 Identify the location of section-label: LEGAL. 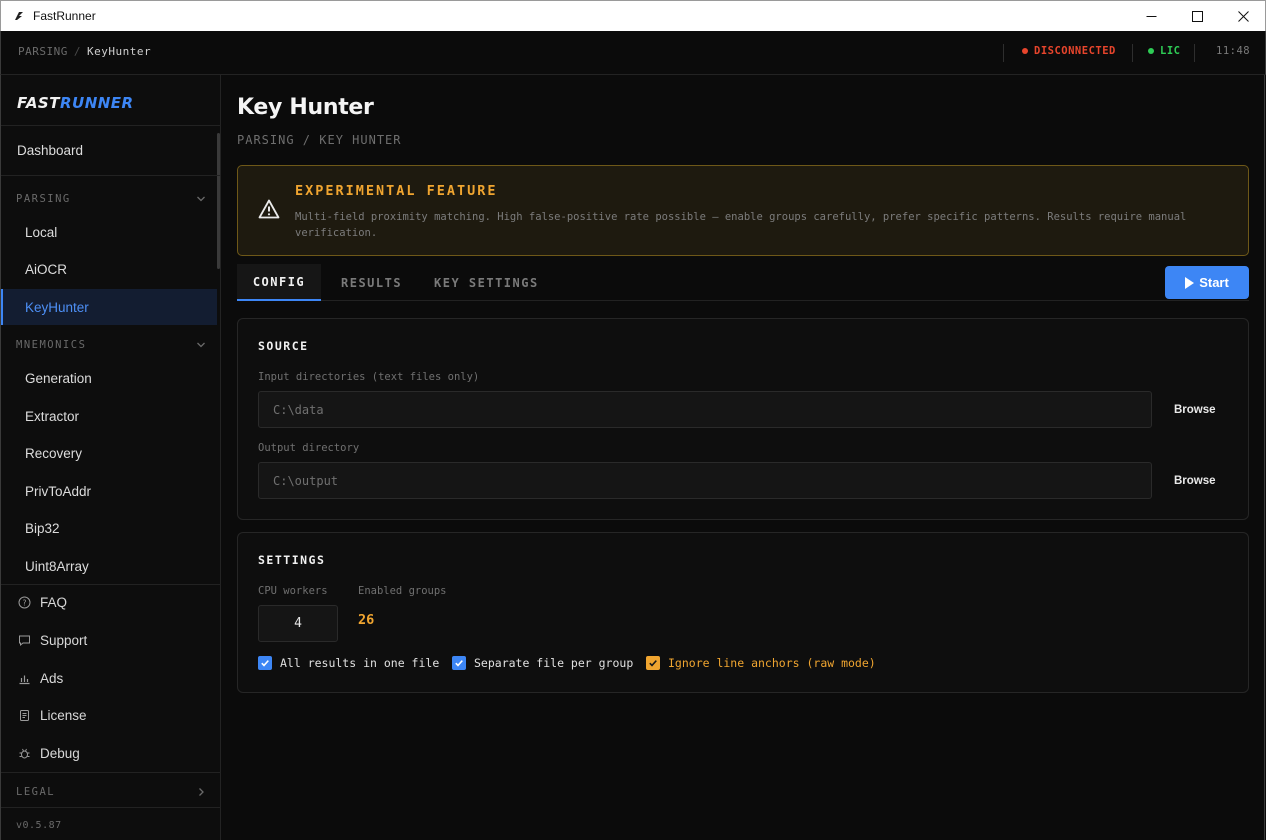
(36, 792).